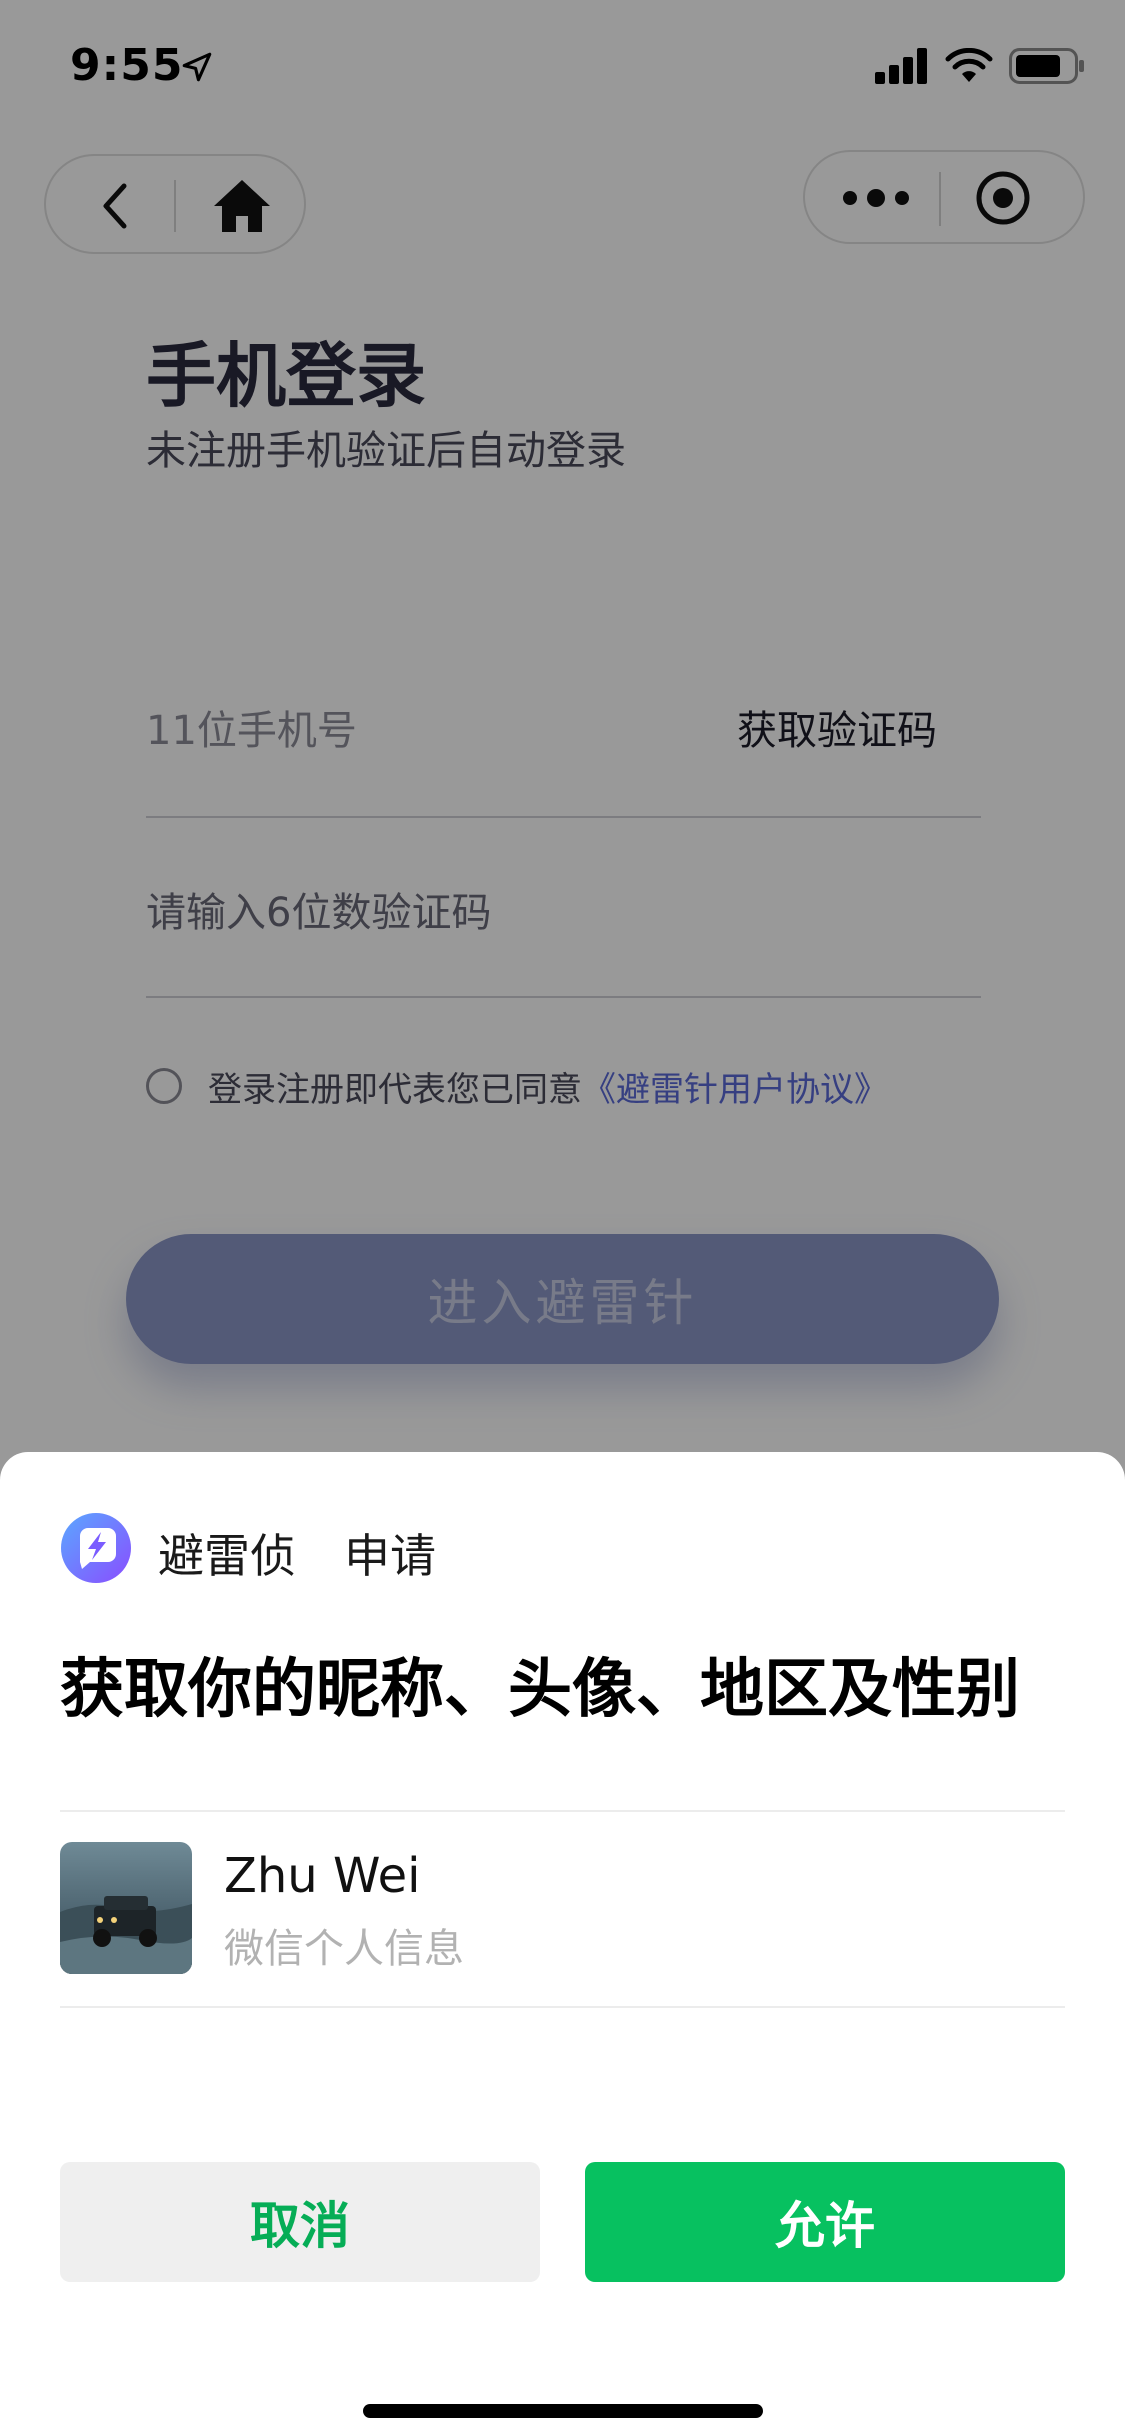 This screenshot has width=1125, height=2436. I want to click on avatar, so click(126, 1908).